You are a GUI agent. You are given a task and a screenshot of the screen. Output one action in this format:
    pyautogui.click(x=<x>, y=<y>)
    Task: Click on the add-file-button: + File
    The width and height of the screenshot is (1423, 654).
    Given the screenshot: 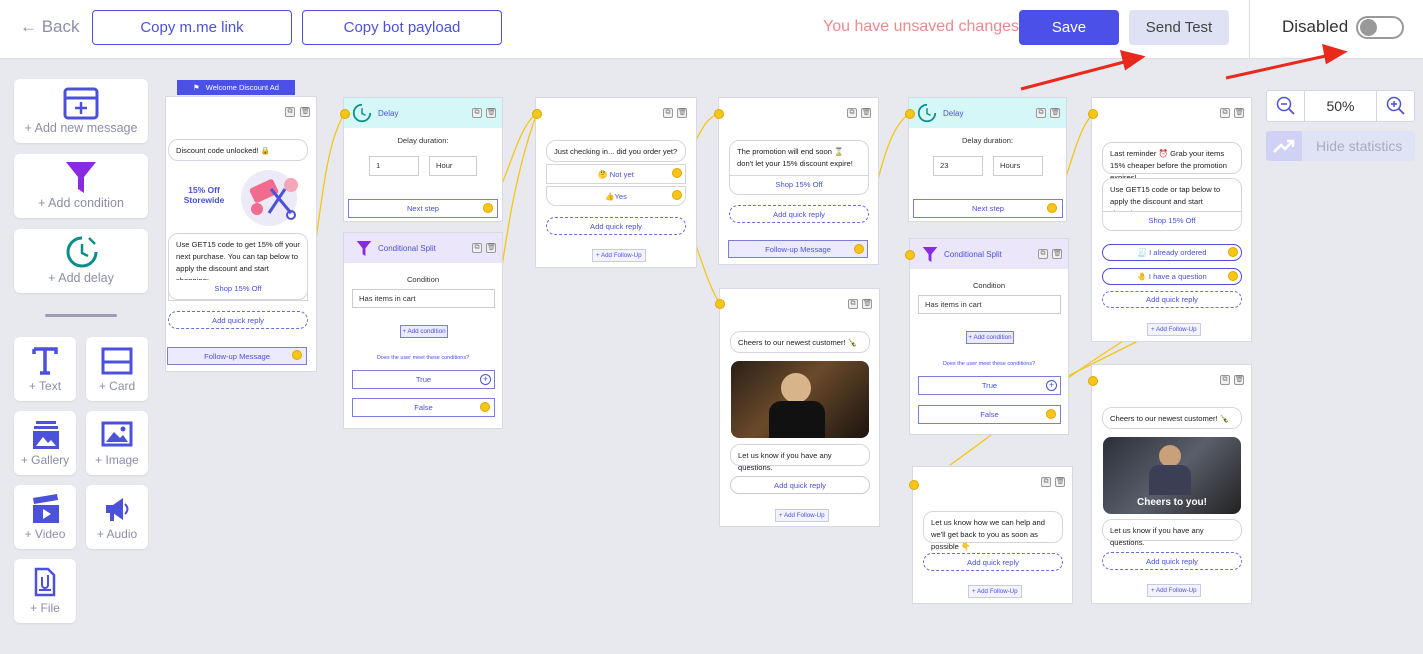 What is the action you would take?
    pyautogui.click(x=45, y=591)
    